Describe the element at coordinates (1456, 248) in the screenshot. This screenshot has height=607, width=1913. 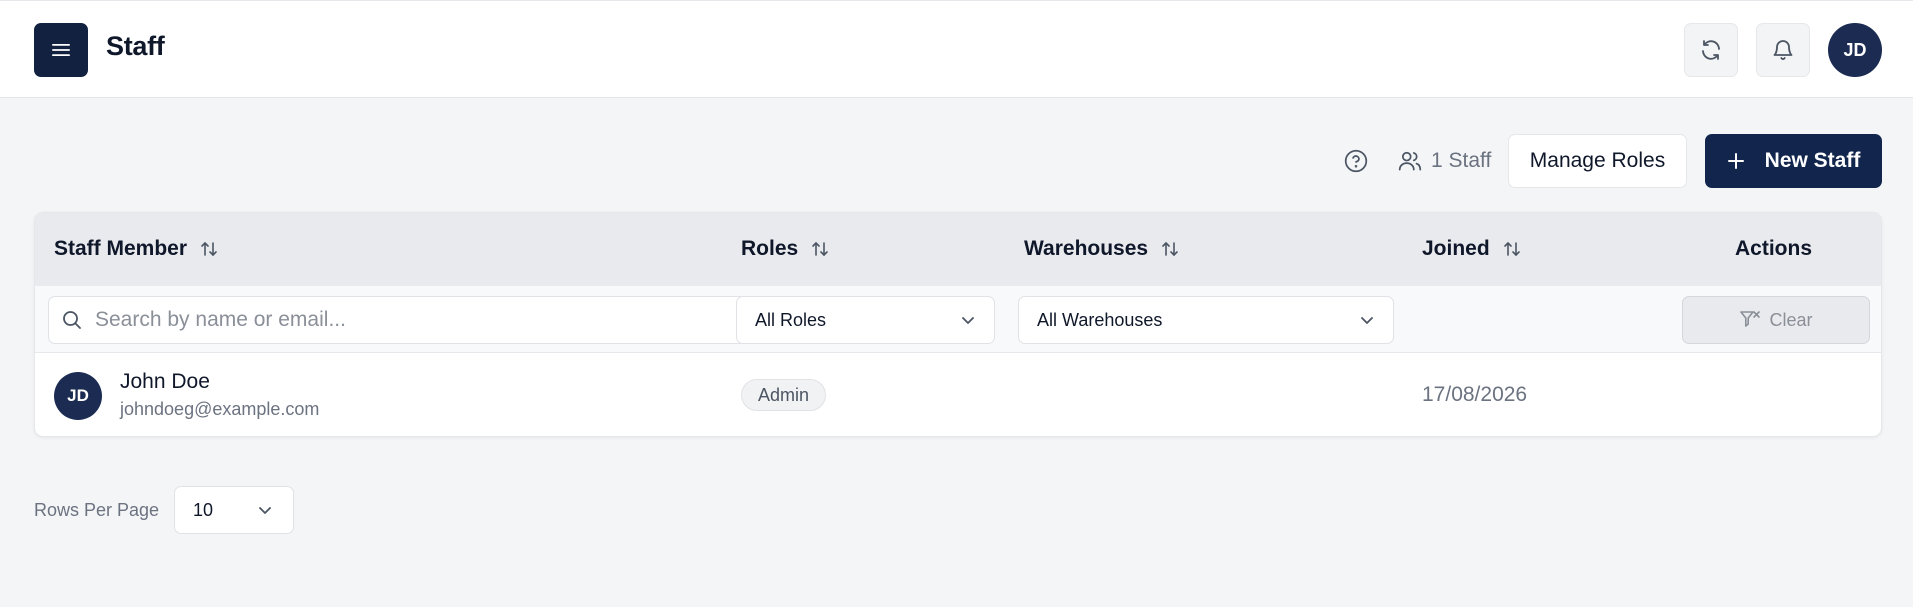
I see `column-label: Joined` at that location.